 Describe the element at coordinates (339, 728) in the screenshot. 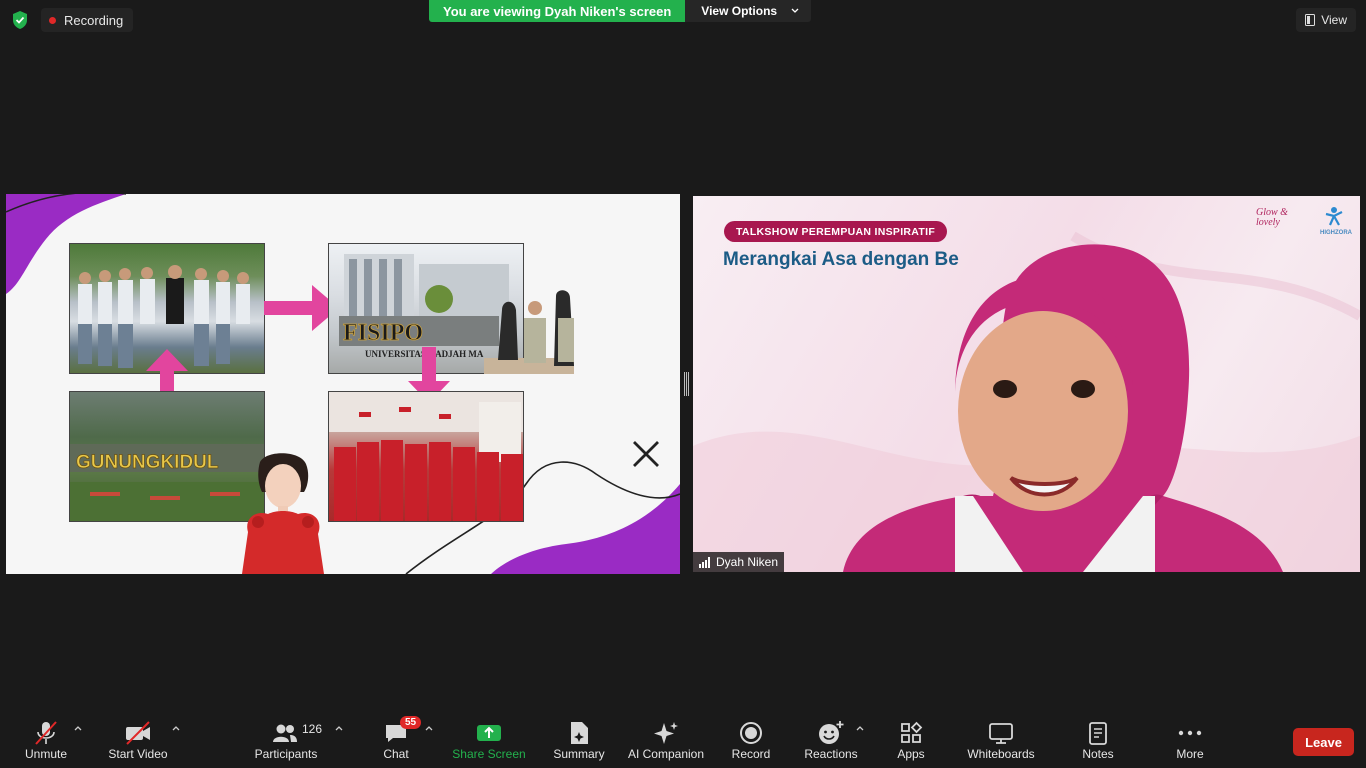

I see `participants-options-chevron-icon` at that location.